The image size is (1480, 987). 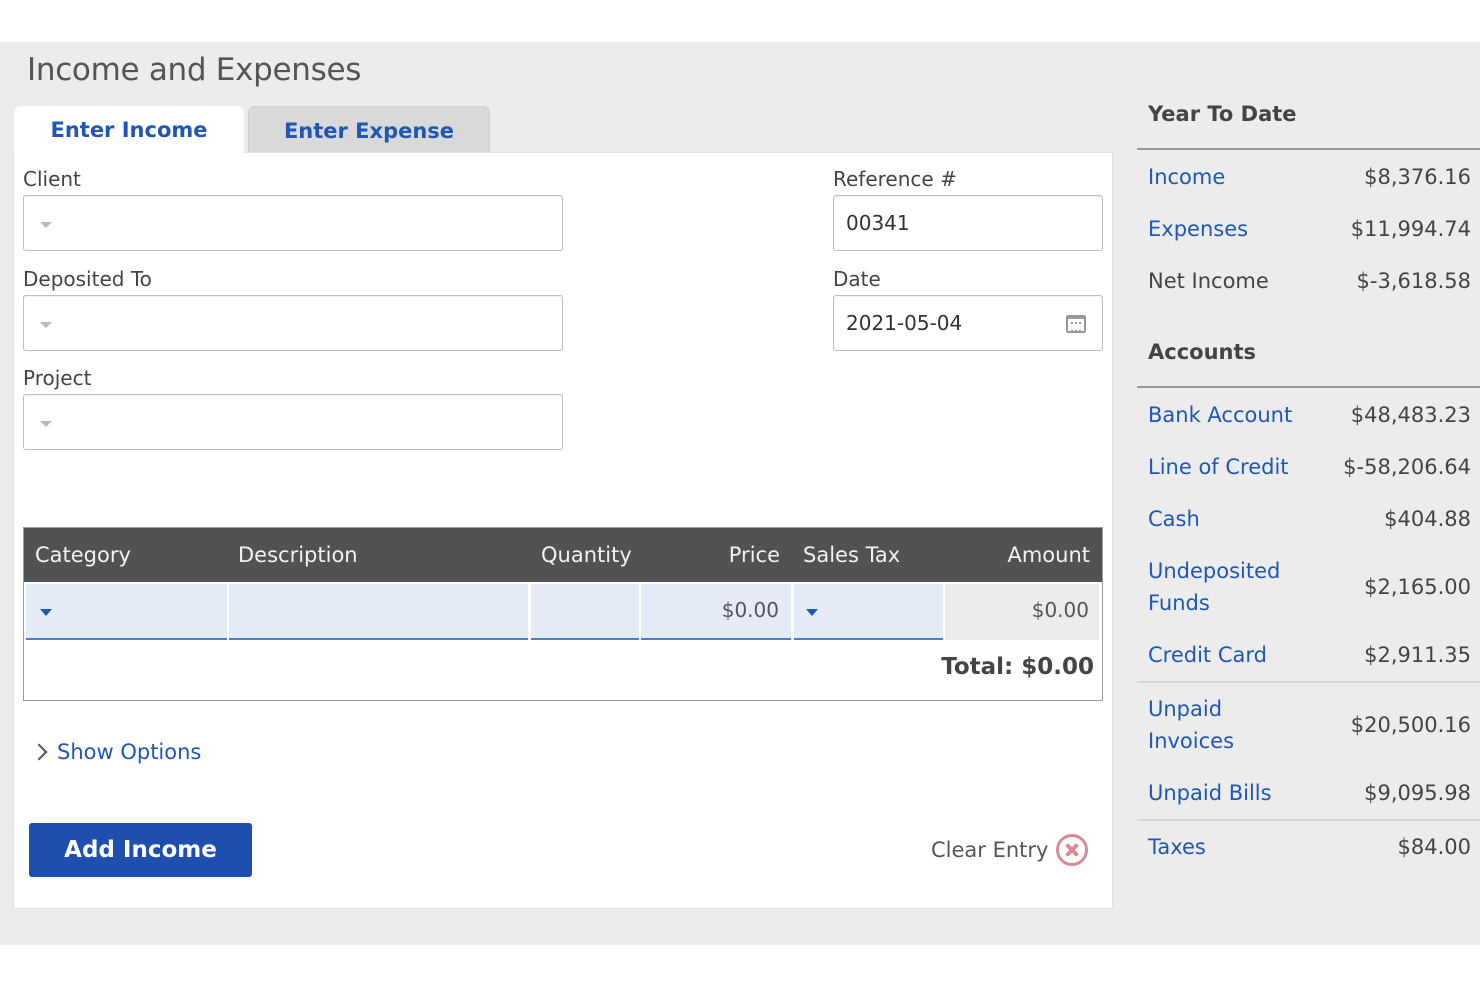 I want to click on account-line-of-credit: Line of Credit, so click(x=1218, y=467).